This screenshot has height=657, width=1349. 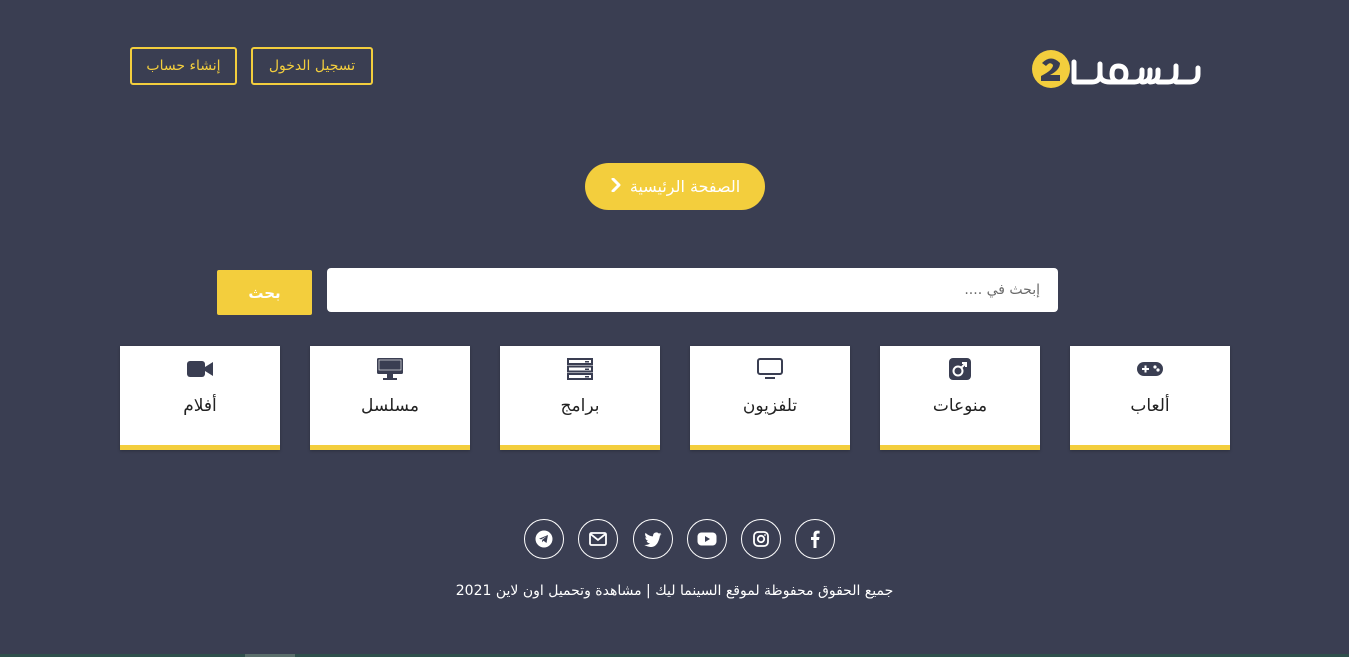 What do you see at coordinates (183, 66) in the screenshot?
I see `register-button: إنشاء حساب` at bounding box center [183, 66].